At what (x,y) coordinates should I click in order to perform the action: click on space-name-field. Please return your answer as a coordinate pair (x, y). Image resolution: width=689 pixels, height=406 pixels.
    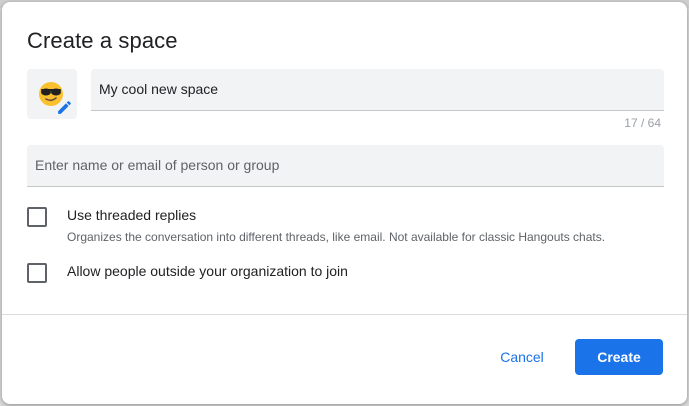
    Looking at the image, I should click on (377, 90).